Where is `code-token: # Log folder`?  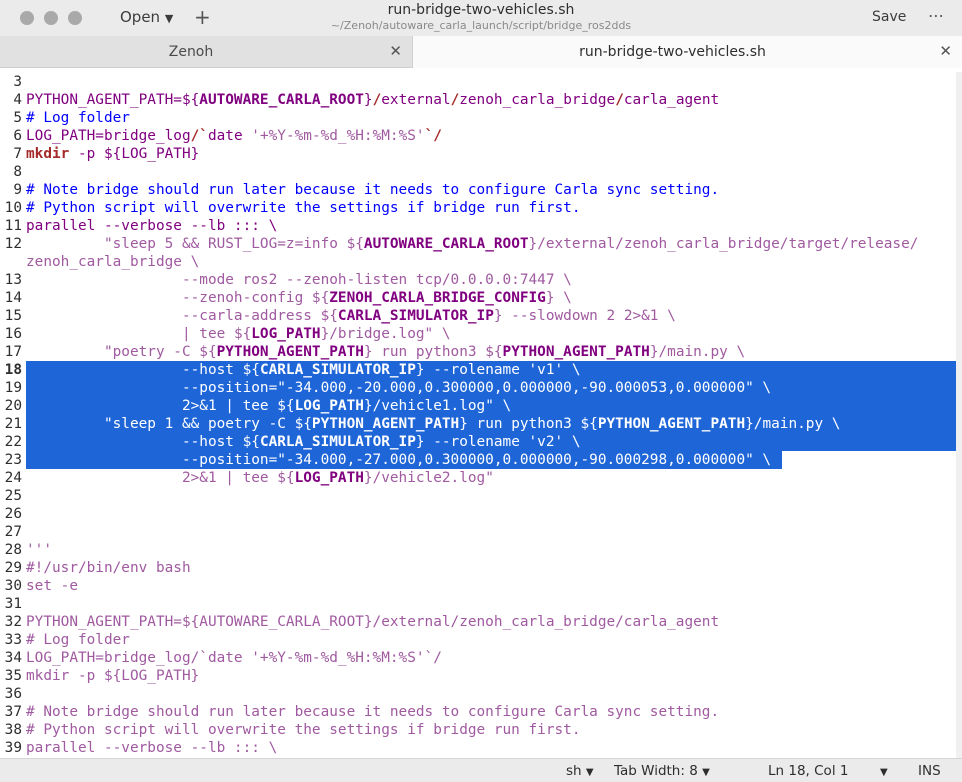
code-token: # Log folder is located at coordinates (78, 118).